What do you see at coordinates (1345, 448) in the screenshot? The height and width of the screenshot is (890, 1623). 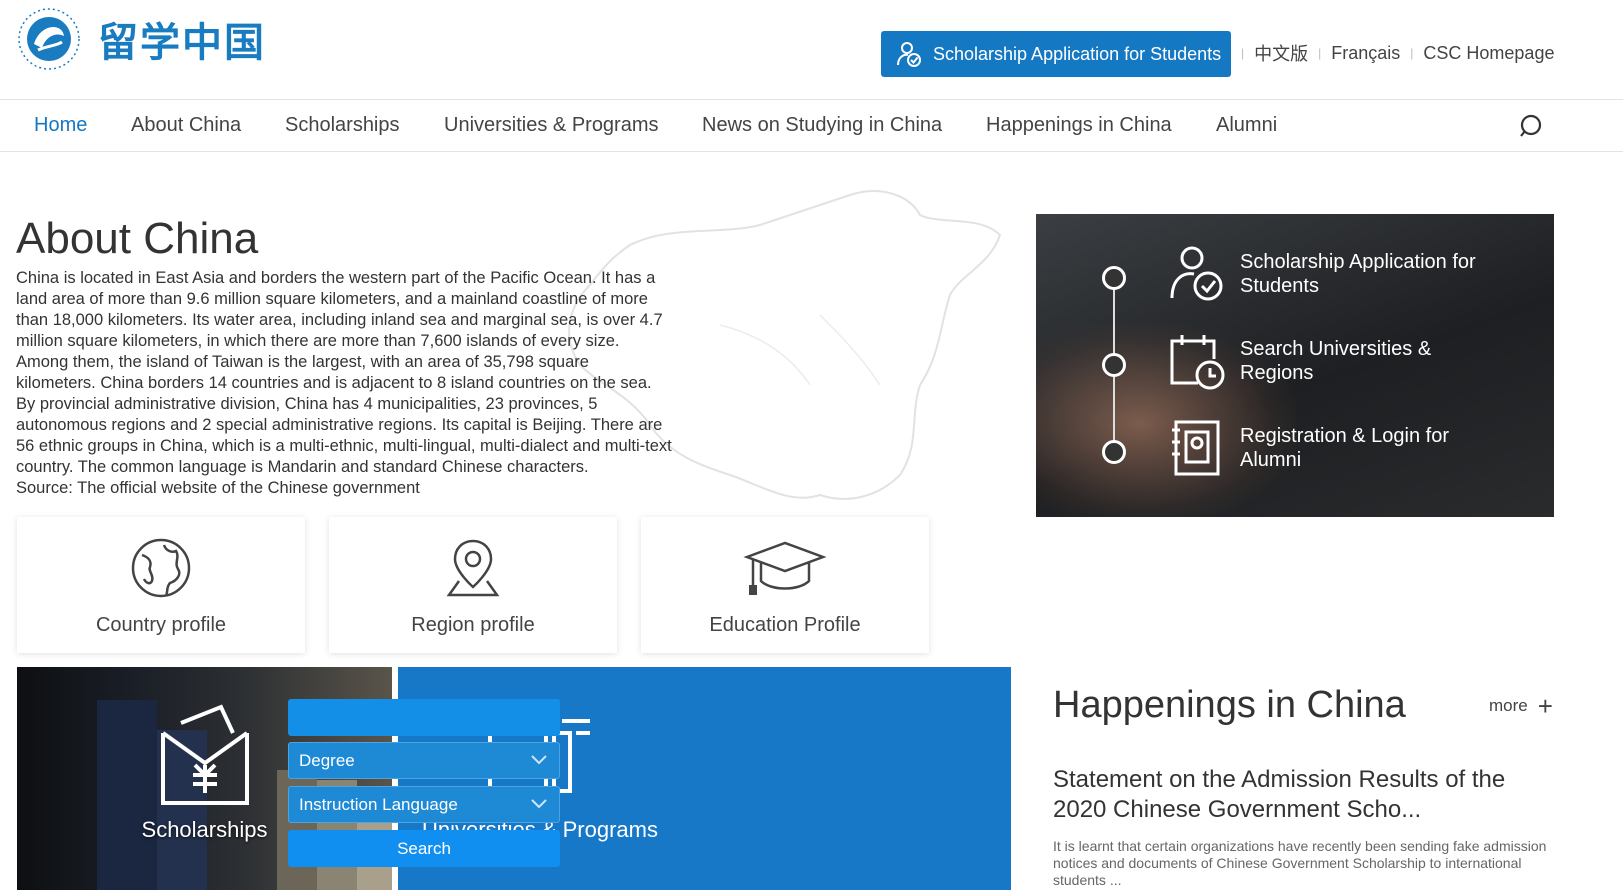 I see `quick-link-label: Registration & Login for Alumni` at bounding box center [1345, 448].